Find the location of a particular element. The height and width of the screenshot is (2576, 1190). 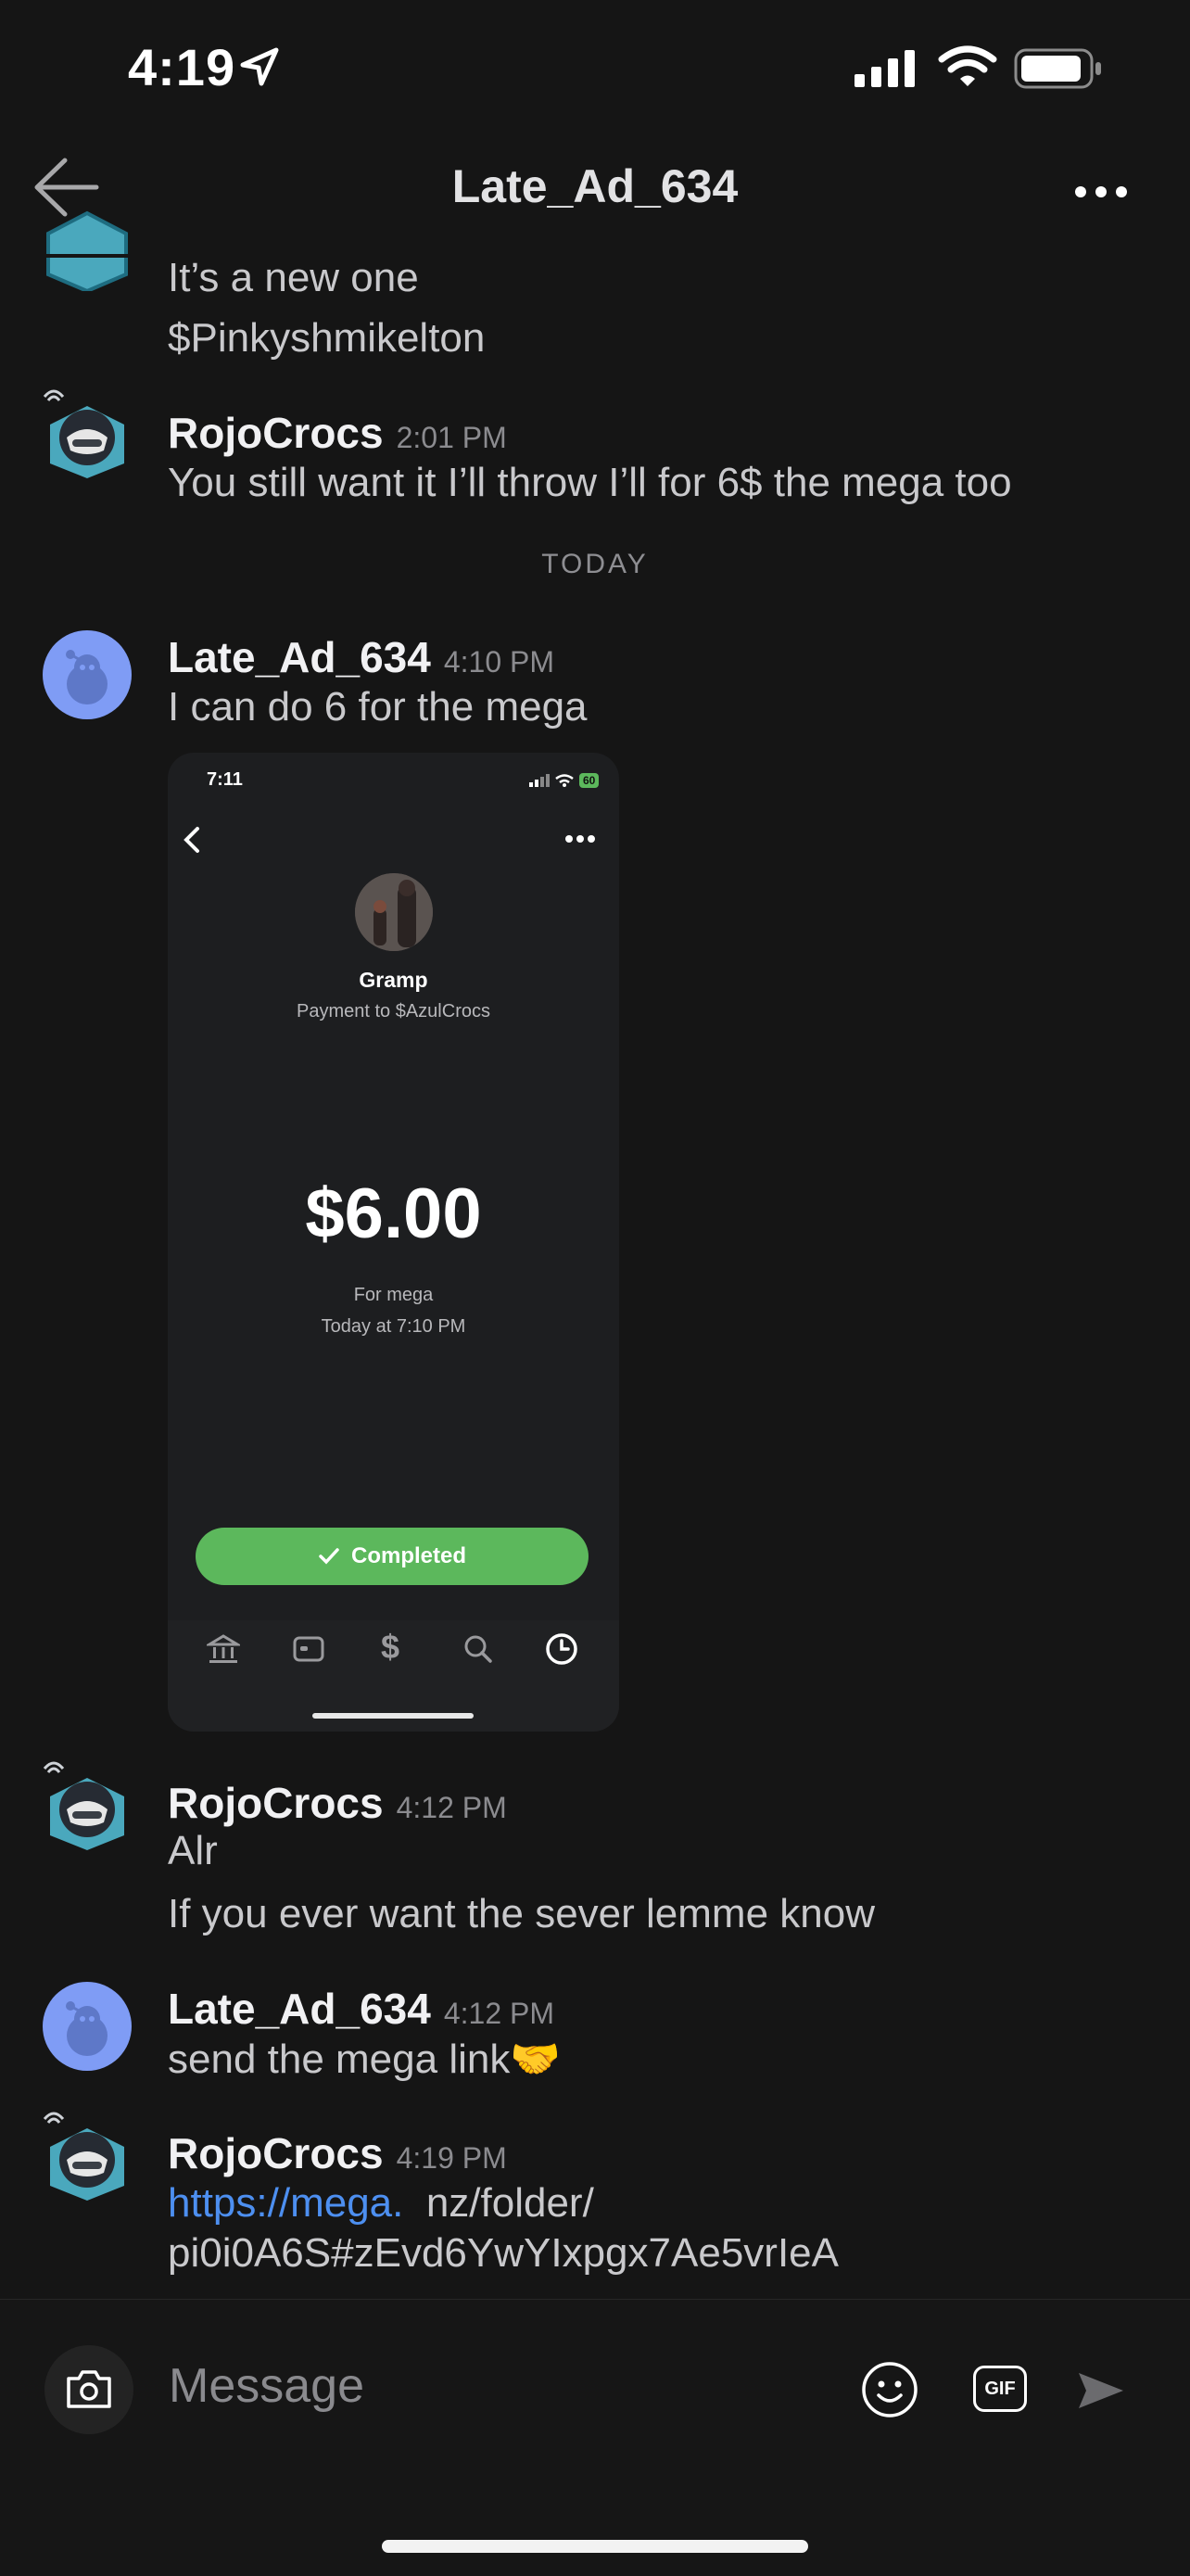

wifi-icon is located at coordinates (967, 65).